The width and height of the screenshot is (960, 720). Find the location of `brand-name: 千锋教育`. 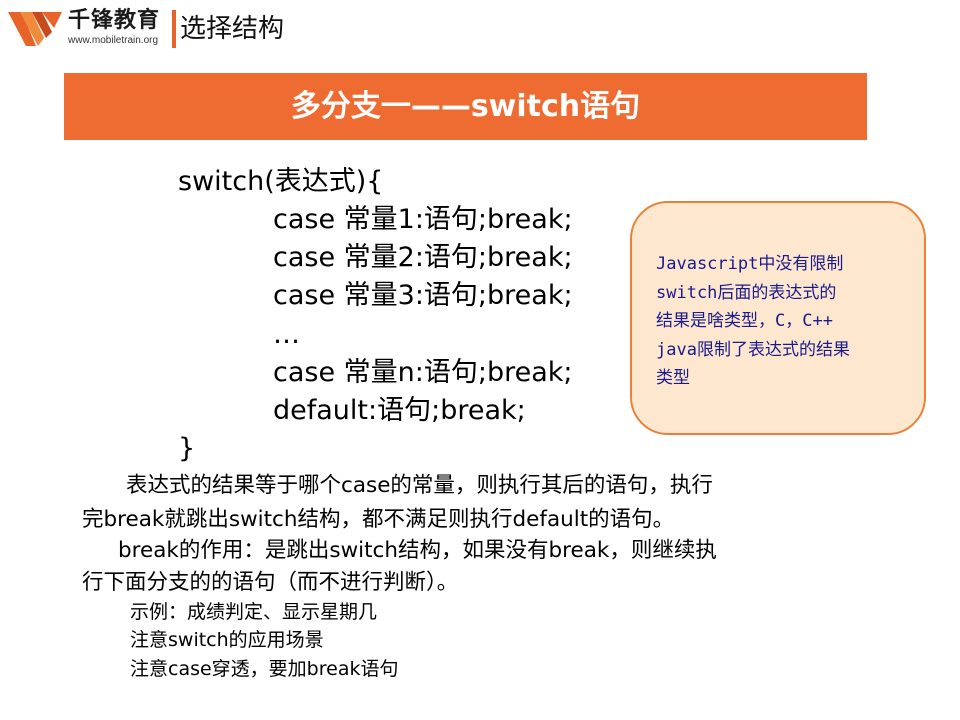

brand-name: 千锋教育 is located at coordinates (114, 20).